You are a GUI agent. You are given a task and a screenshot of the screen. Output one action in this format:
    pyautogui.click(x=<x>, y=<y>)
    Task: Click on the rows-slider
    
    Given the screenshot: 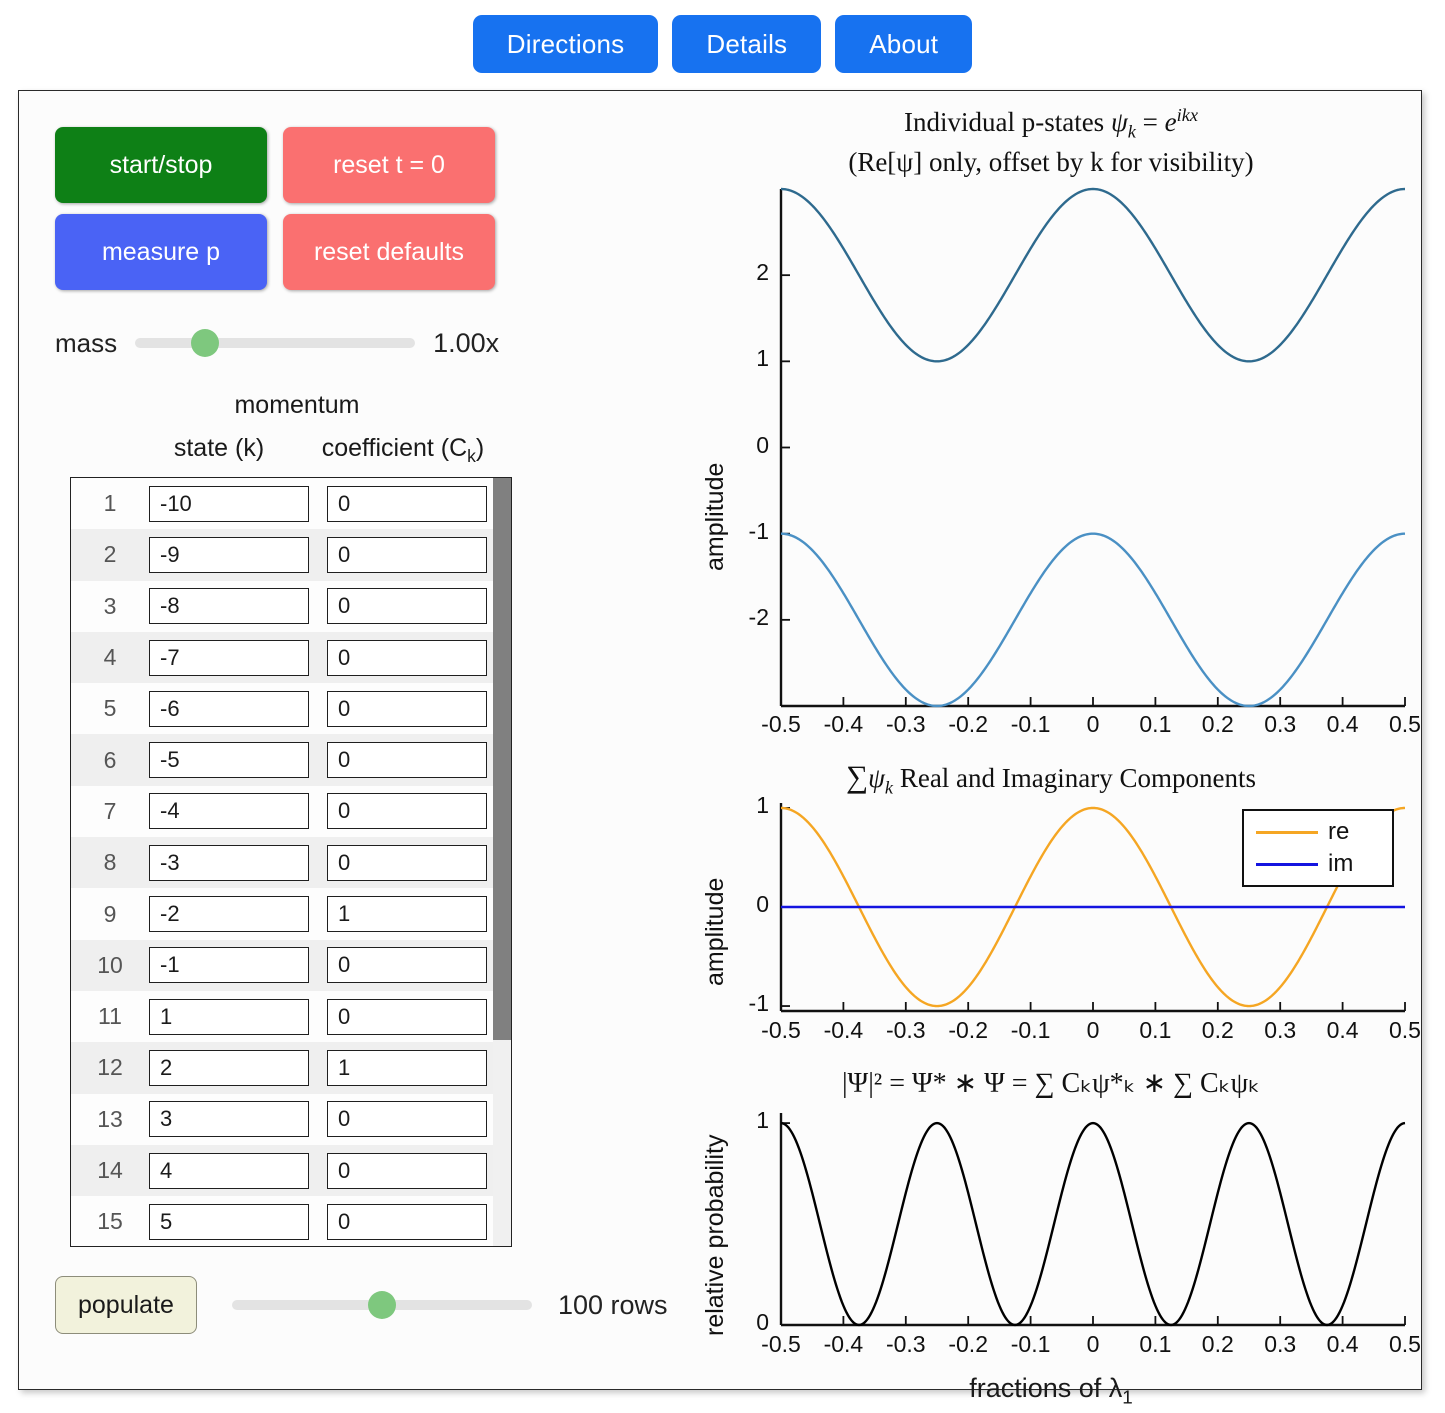 What is the action you would take?
    pyautogui.click(x=381, y=1305)
    